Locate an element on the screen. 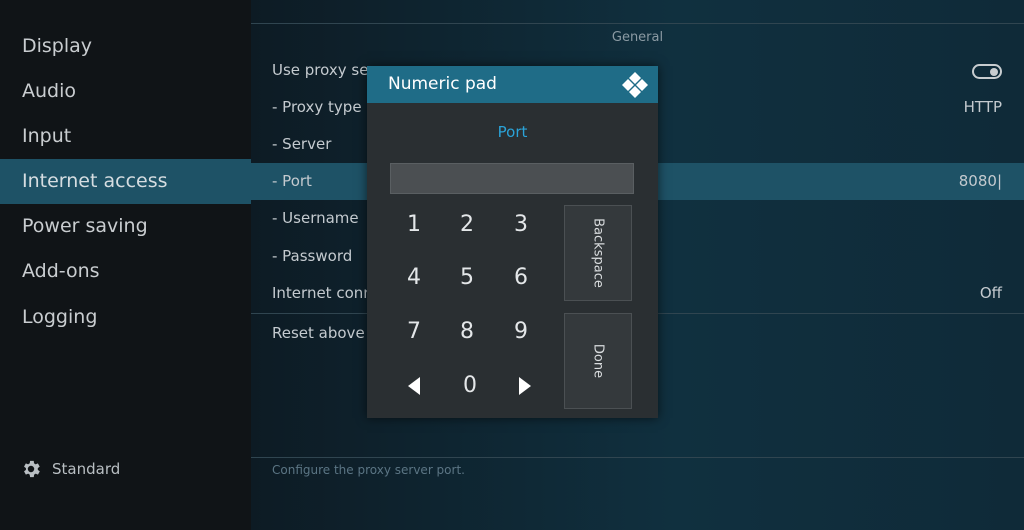 This screenshot has width=1024, height=530. setting-label: - Port is located at coordinates (292, 181).